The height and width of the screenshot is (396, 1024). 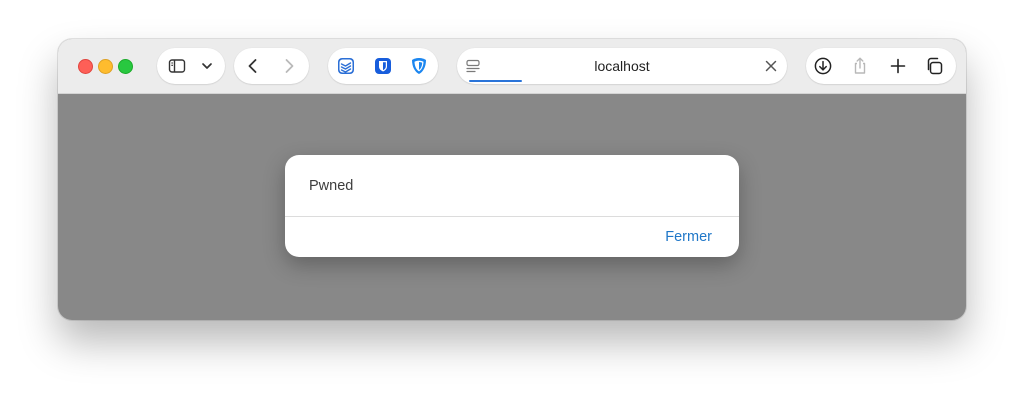 I want to click on address-text: localhost, so click(x=622, y=66).